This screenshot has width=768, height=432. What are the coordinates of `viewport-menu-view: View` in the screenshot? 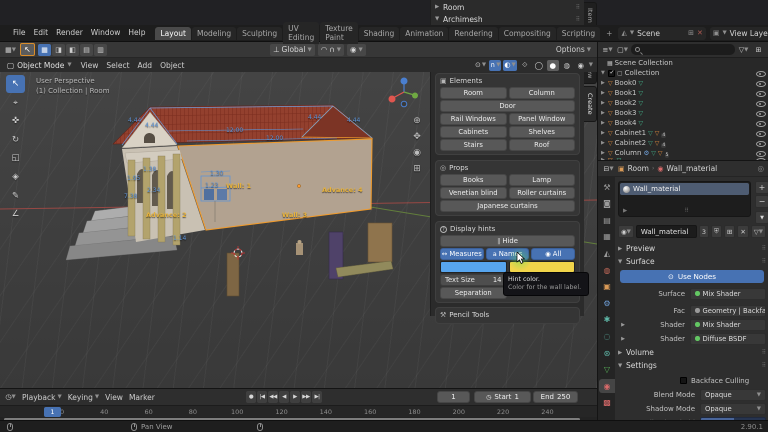 It's located at (90, 65).